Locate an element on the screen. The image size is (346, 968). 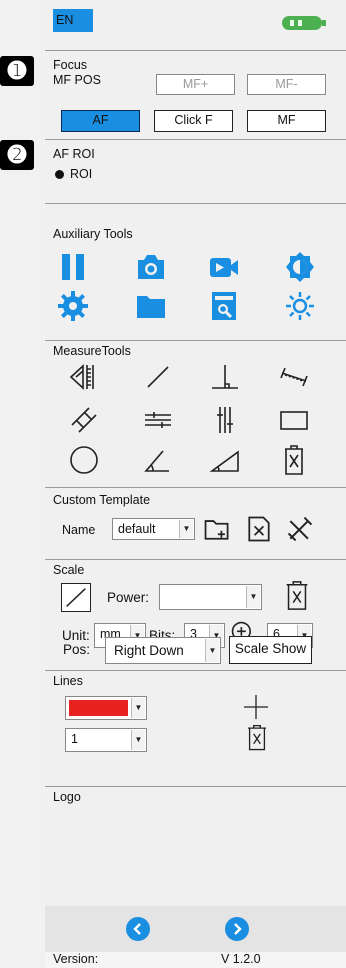
camera-icon is located at coordinates (151, 267).